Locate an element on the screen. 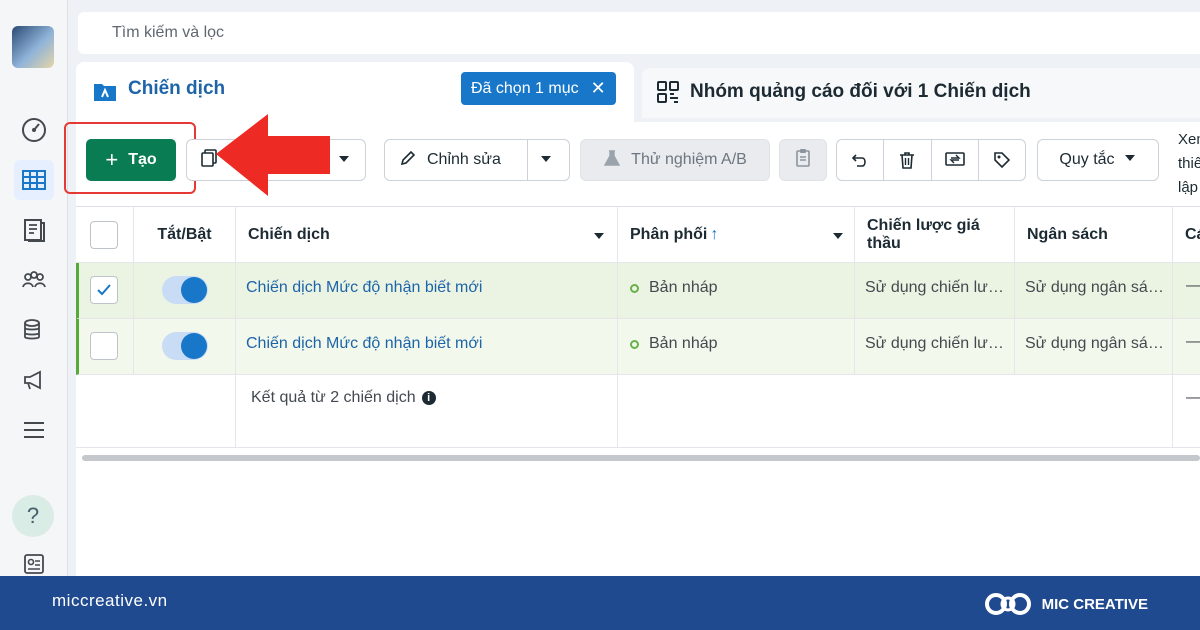  summary-cell is located at coordinates (427, 411).